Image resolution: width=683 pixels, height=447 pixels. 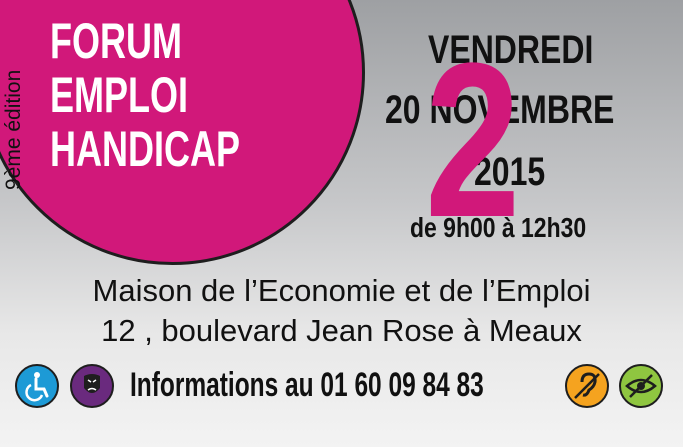 What do you see at coordinates (37, 386) in the screenshot?
I see `wheelchair-icon` at bounding box center [37, 386].